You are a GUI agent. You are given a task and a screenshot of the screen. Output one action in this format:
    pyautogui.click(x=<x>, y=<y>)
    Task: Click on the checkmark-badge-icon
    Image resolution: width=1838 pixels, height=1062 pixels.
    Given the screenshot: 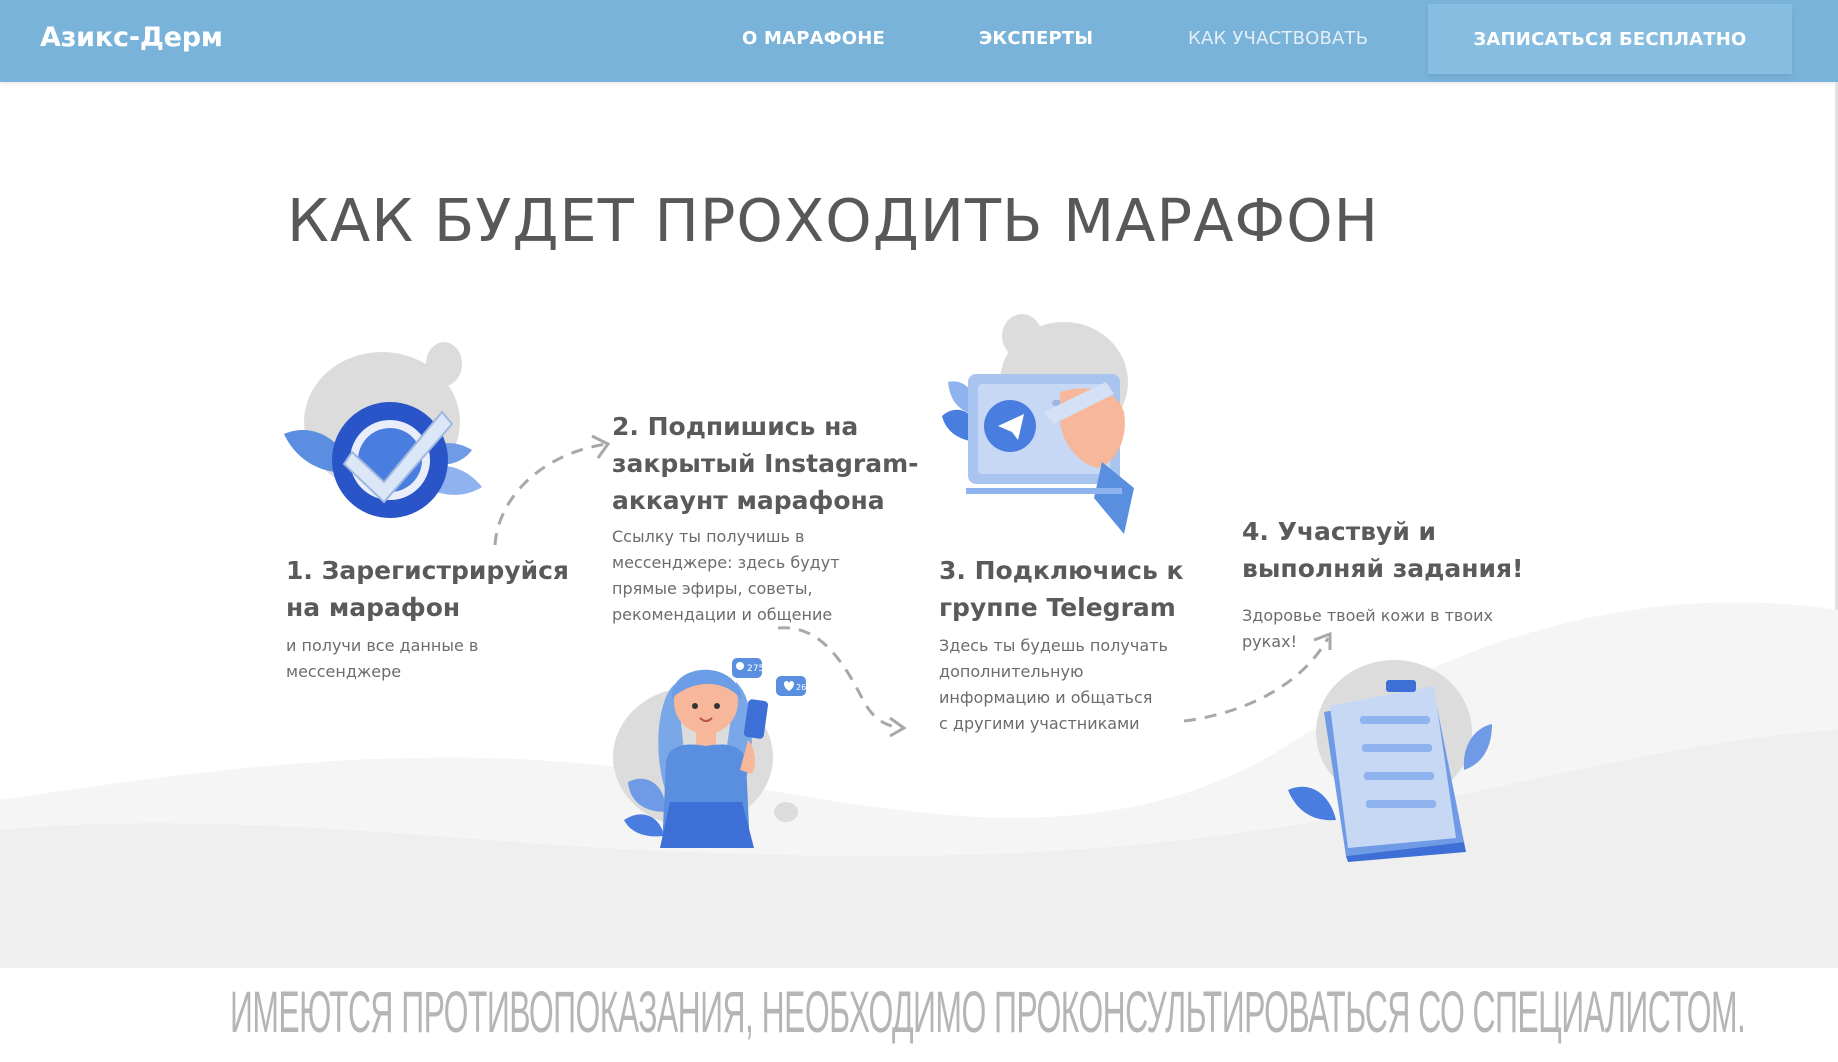 What is the action you would take?
    pyautogui.click(x=383, y=430)
    